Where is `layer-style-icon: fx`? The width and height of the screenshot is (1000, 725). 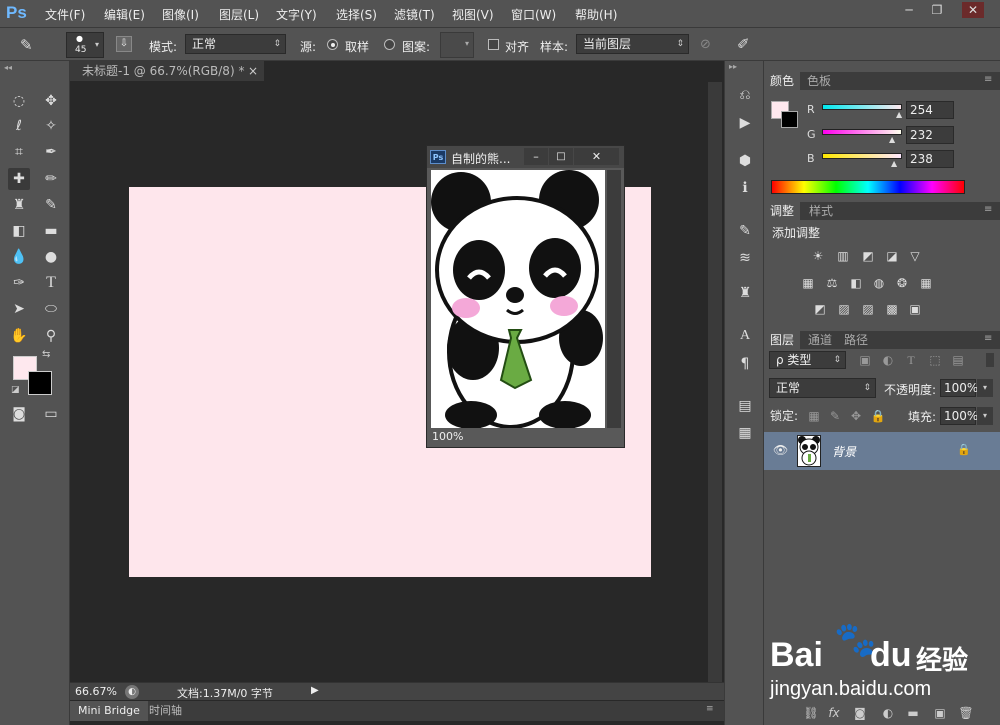 layer-style-icon: fx is located at coordinates (834, 713).